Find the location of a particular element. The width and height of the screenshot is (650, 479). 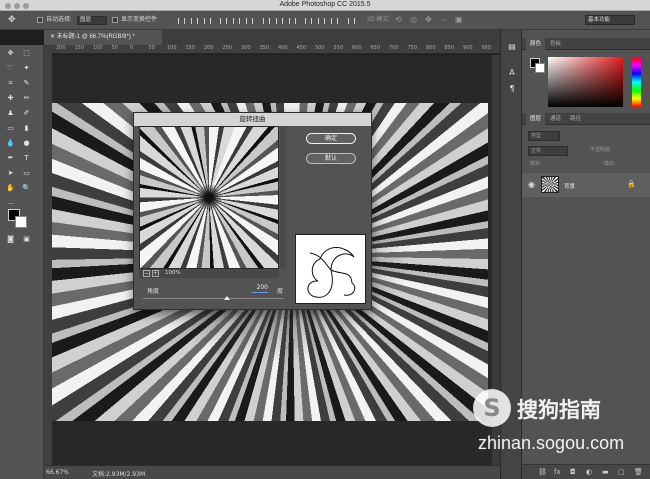

preview-scrollbar is located at coordinates (283, 197).